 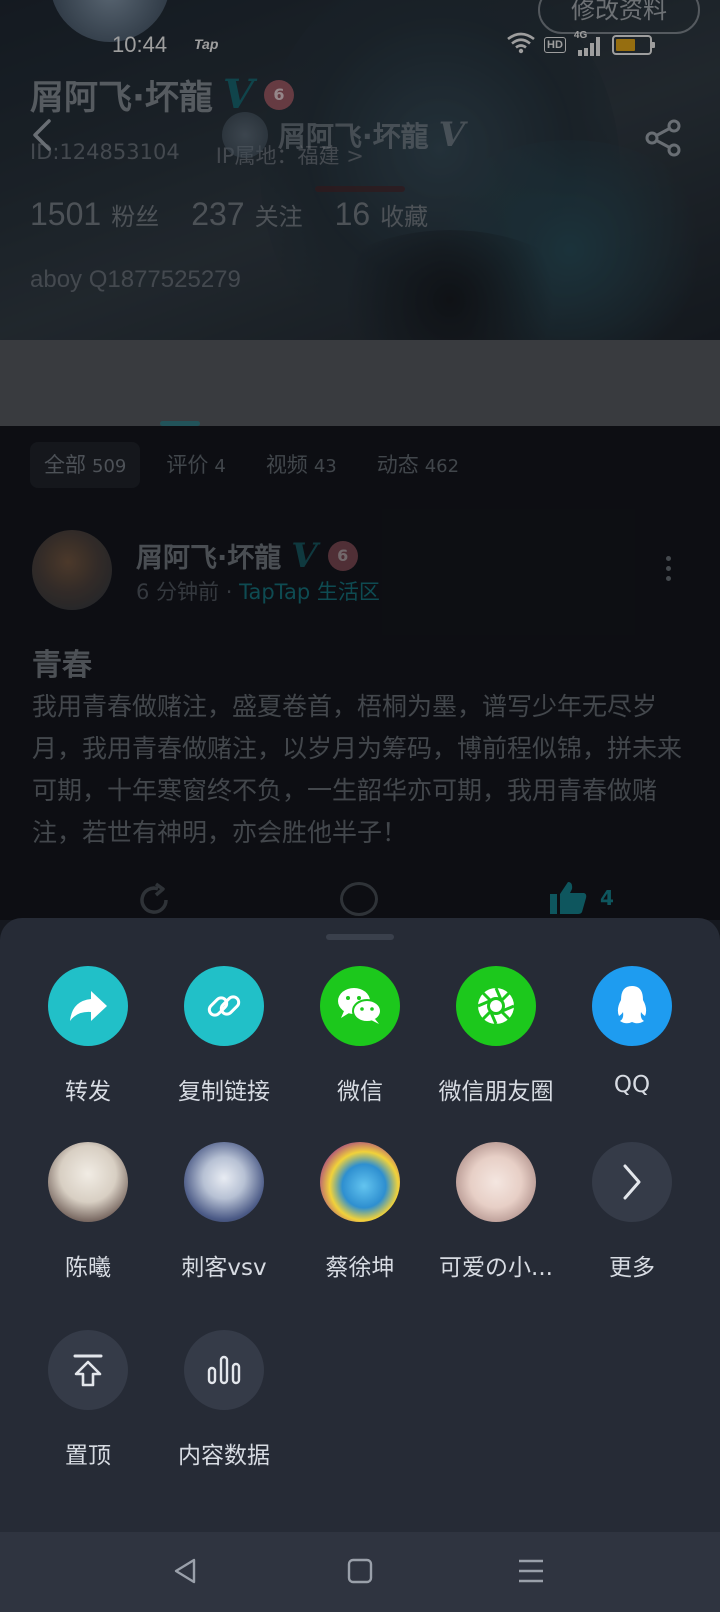 I want to click on filter-reviews: 评价 4, so click(x=195, y=465).